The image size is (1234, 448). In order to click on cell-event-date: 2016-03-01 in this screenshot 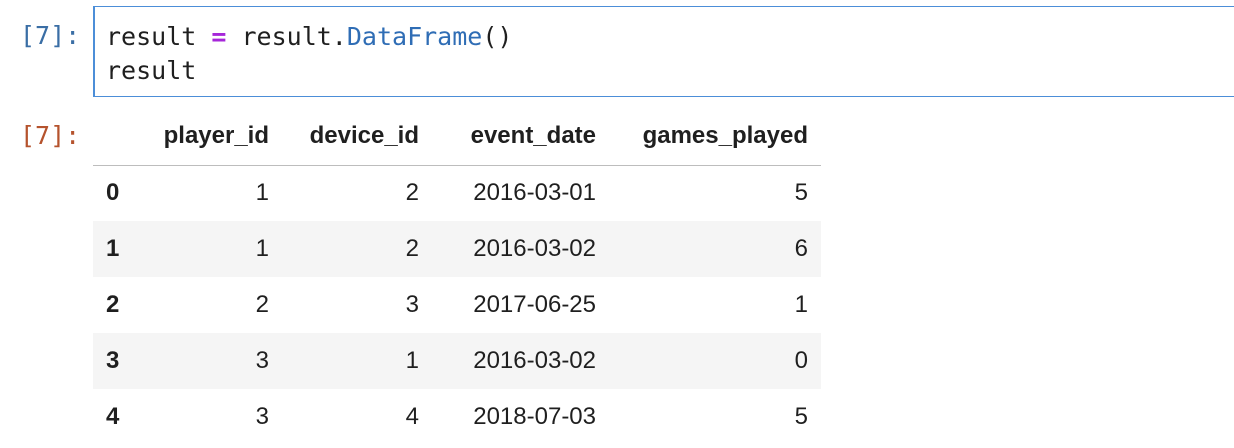, I will do `click(534, 193)`.